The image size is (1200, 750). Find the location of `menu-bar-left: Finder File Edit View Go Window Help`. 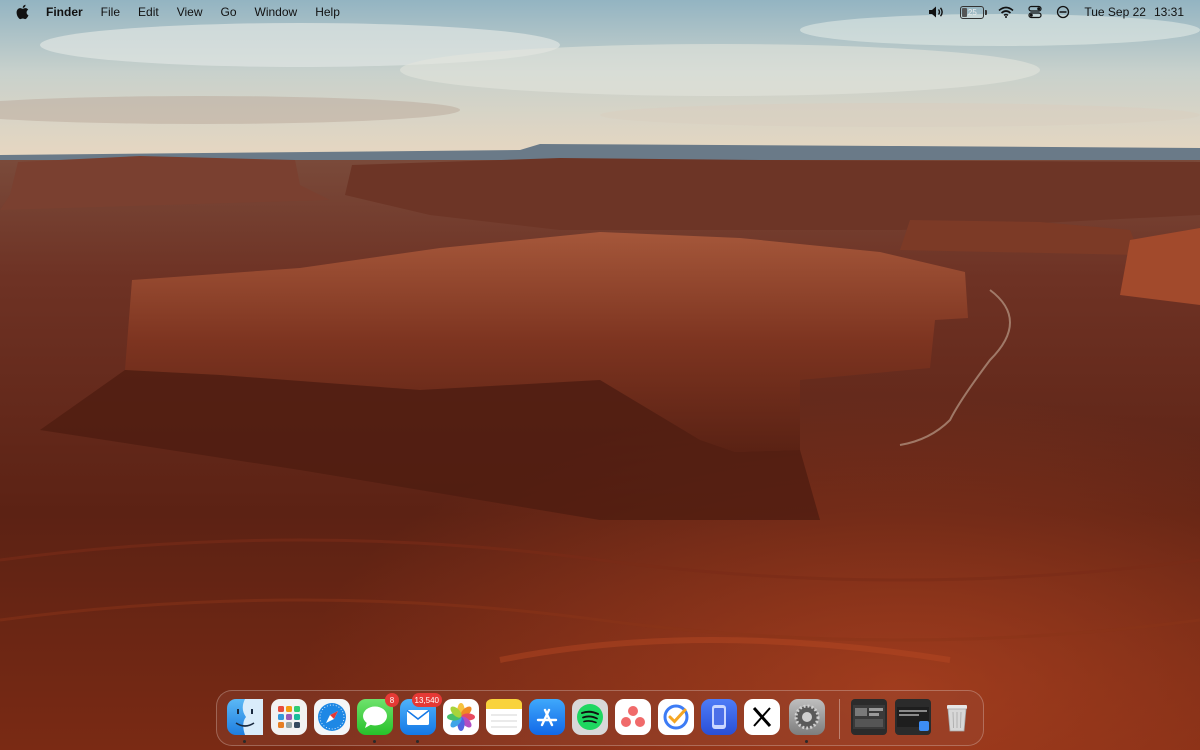

menu-bar-left: Finder File Edit View Go Window Help is located at coordinates (179, 12).